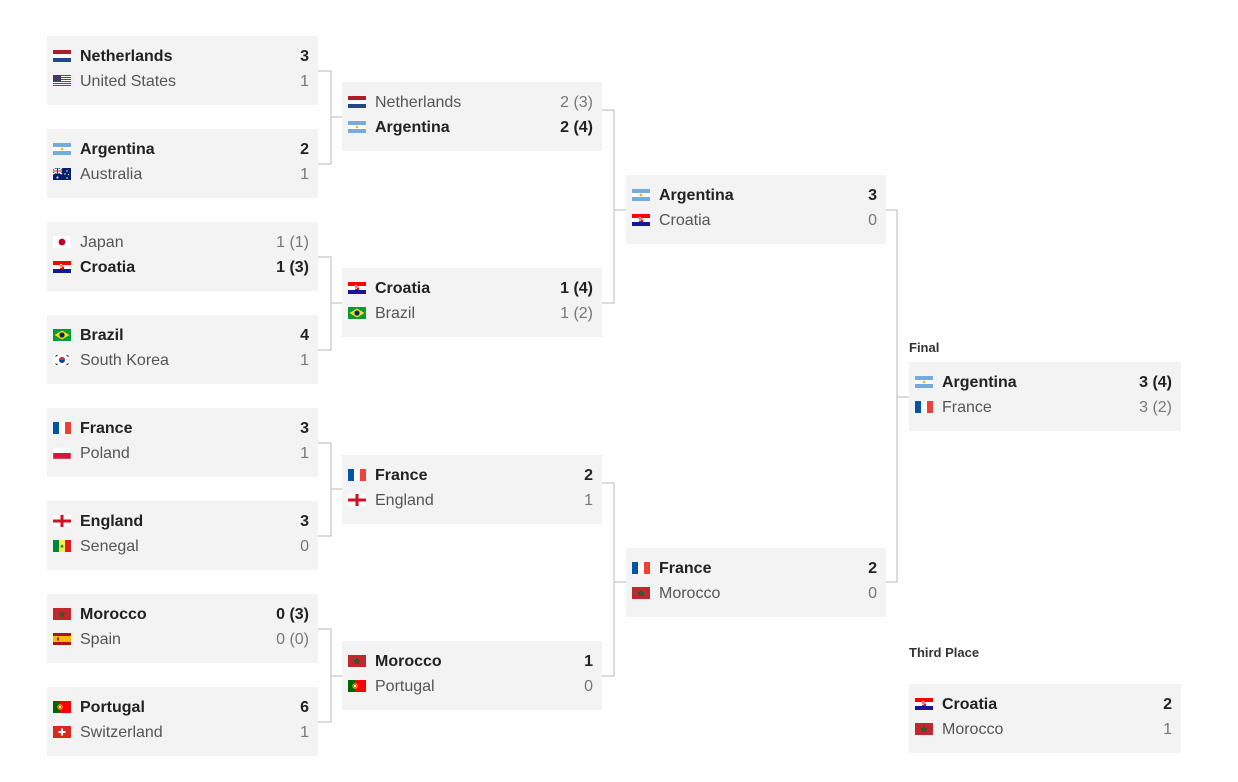 This screenshot has width=1238, height=782. What do you see at coordinates (182, 640) in the screenshot?
I see `team-row: Spain 0 (0)` at bounding box center [182, 640].